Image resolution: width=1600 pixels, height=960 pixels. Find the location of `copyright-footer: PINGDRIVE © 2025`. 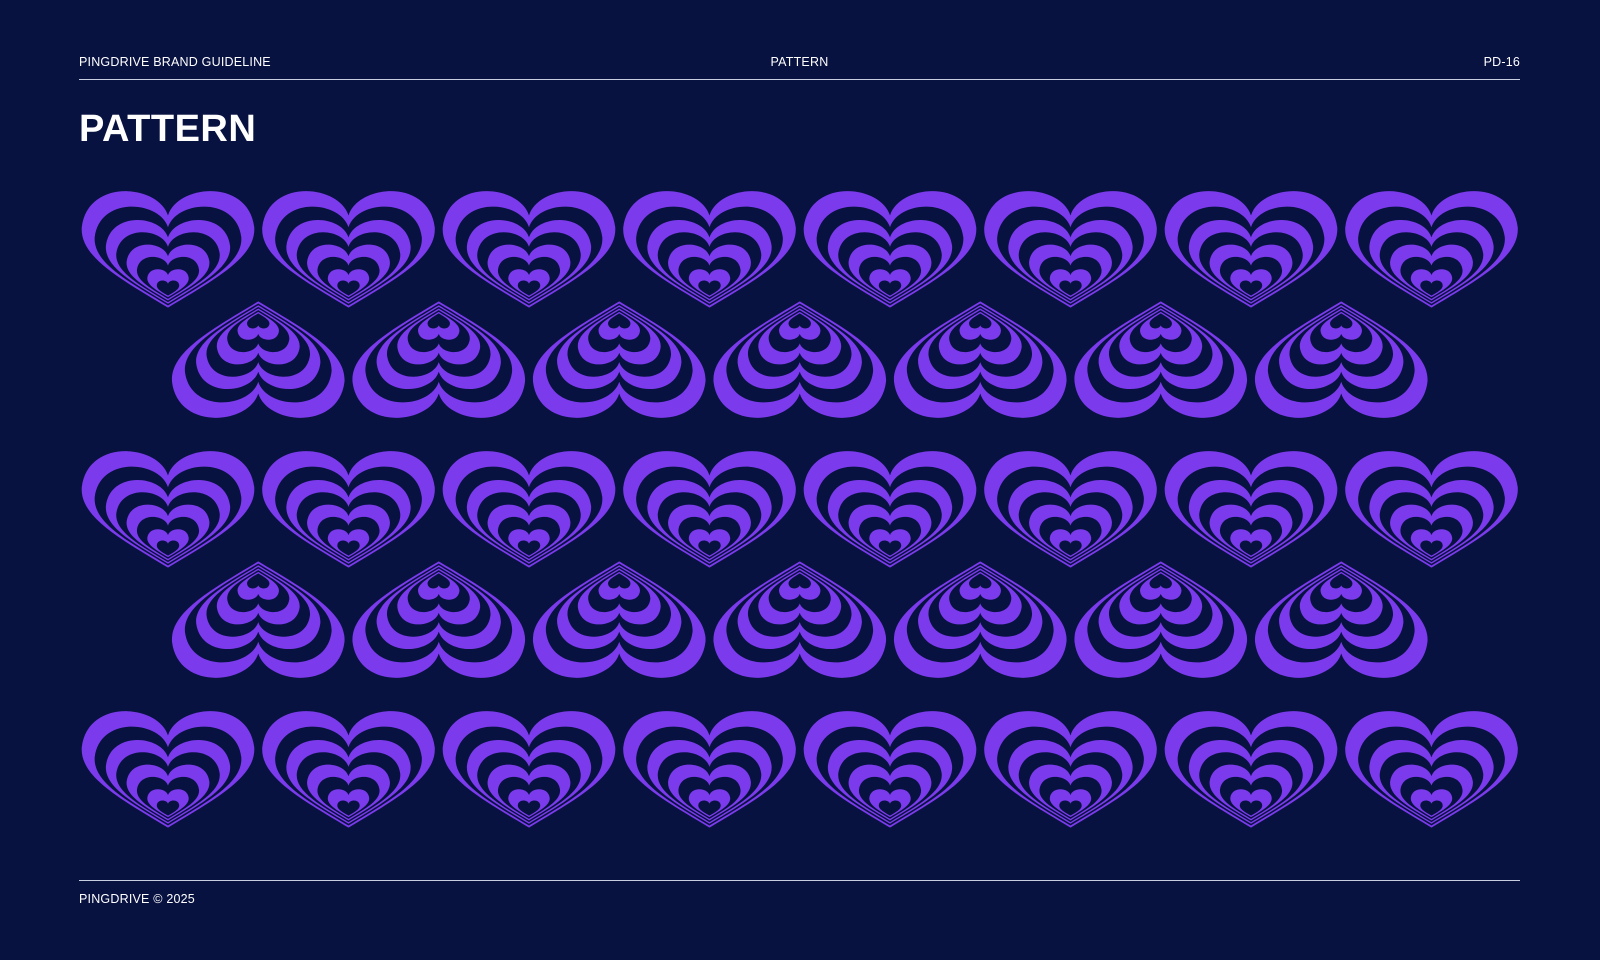

copyright-footer: PINGDRIVE © 2025 is located at coordinates (137, 899).